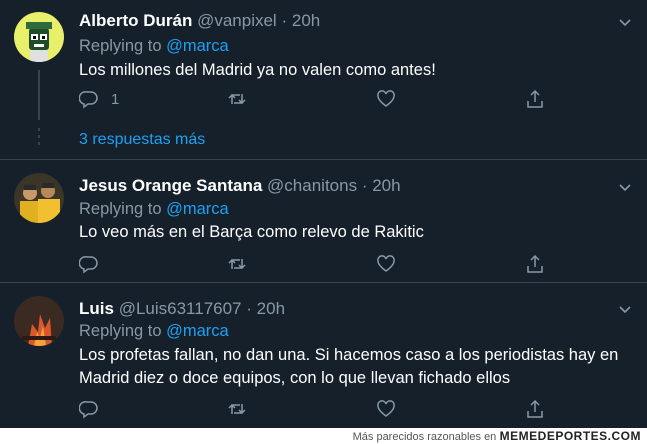 This screenshot has height=444, width=647. What do you see at coordinates (99, 99) in the screenshot?
I see `reply-button: 1` at bounding box center [99, 99].